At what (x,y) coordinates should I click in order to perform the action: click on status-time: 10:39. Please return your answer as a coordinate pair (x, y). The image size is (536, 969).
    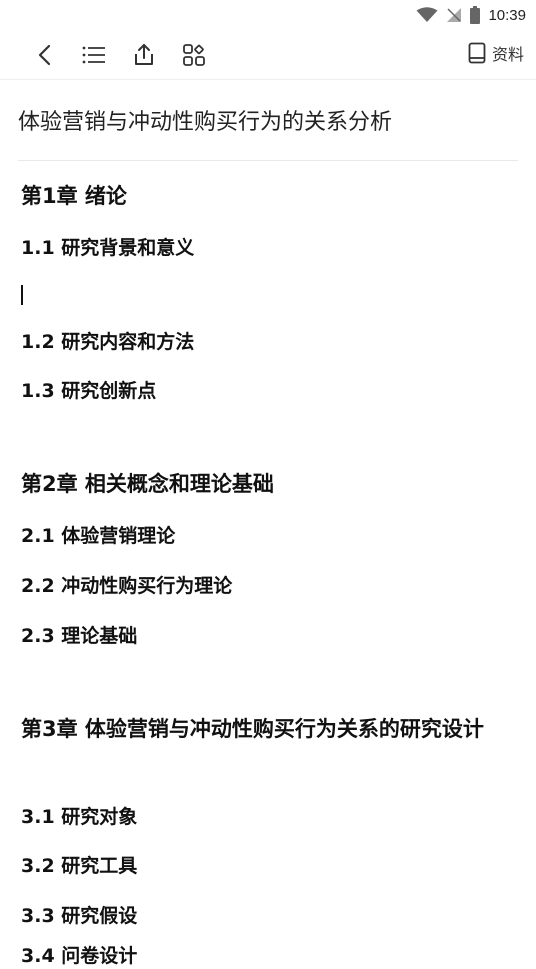
    Looking at the image, I should click on (507, 15).